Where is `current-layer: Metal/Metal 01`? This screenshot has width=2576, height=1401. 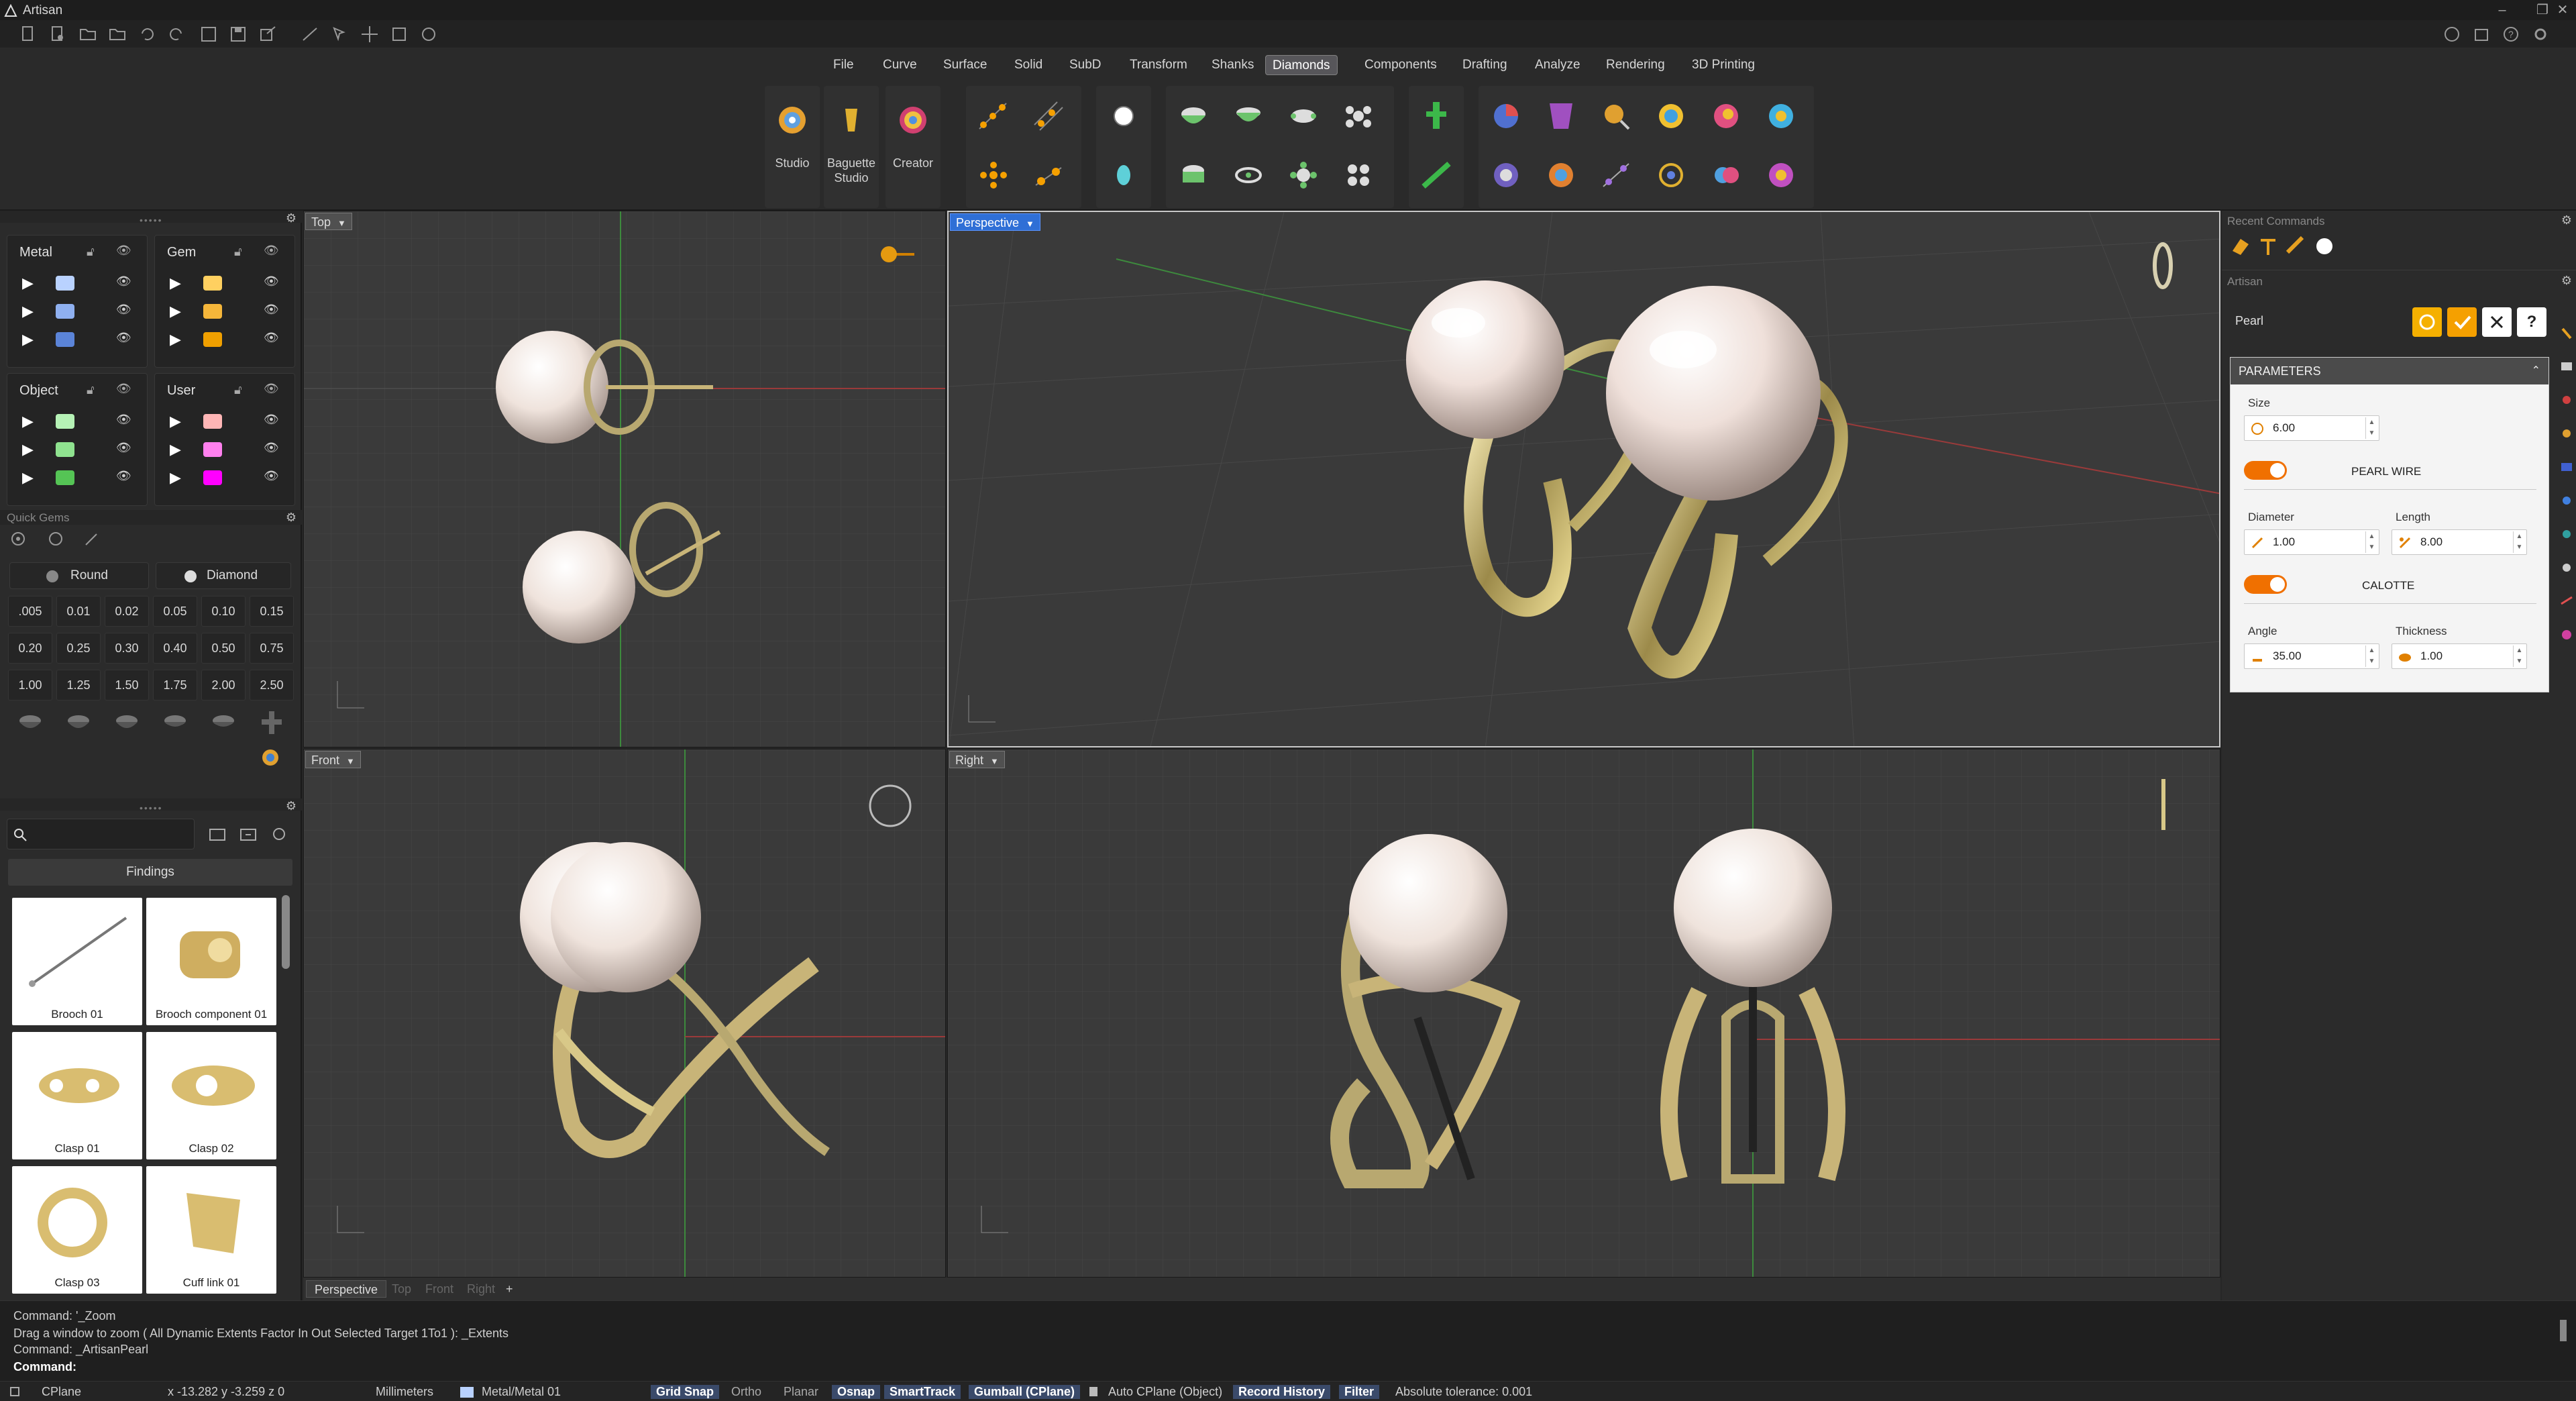
current-layer: Metal/Metal 01 is located at coordinates (521, 1392).